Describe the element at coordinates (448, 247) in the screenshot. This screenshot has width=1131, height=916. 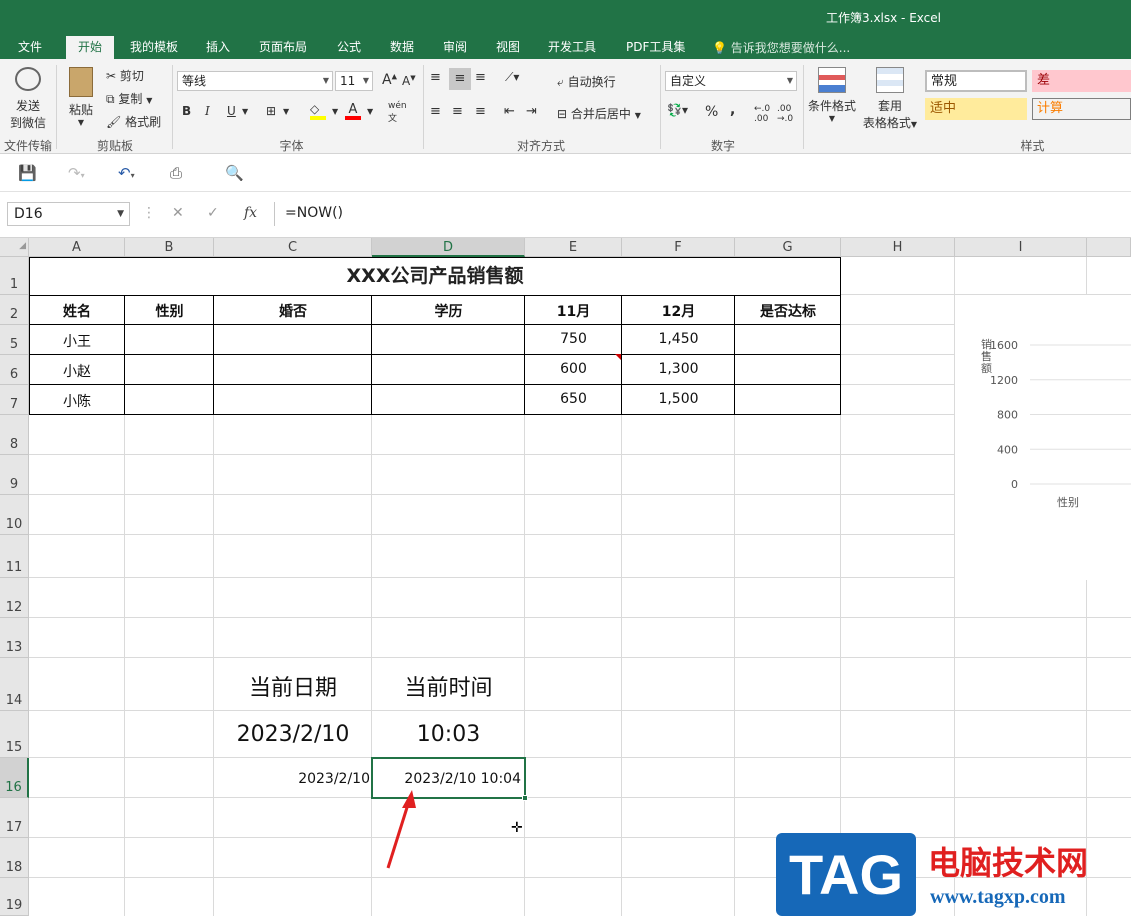
I see `column-header-d: D` at that location.